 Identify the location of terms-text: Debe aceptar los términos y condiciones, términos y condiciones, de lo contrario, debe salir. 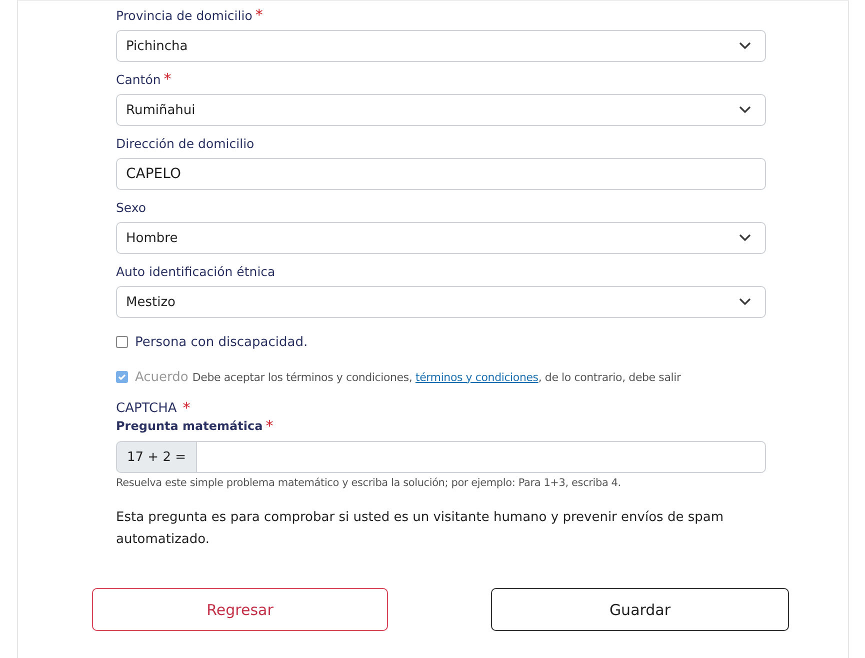
(436, 377).